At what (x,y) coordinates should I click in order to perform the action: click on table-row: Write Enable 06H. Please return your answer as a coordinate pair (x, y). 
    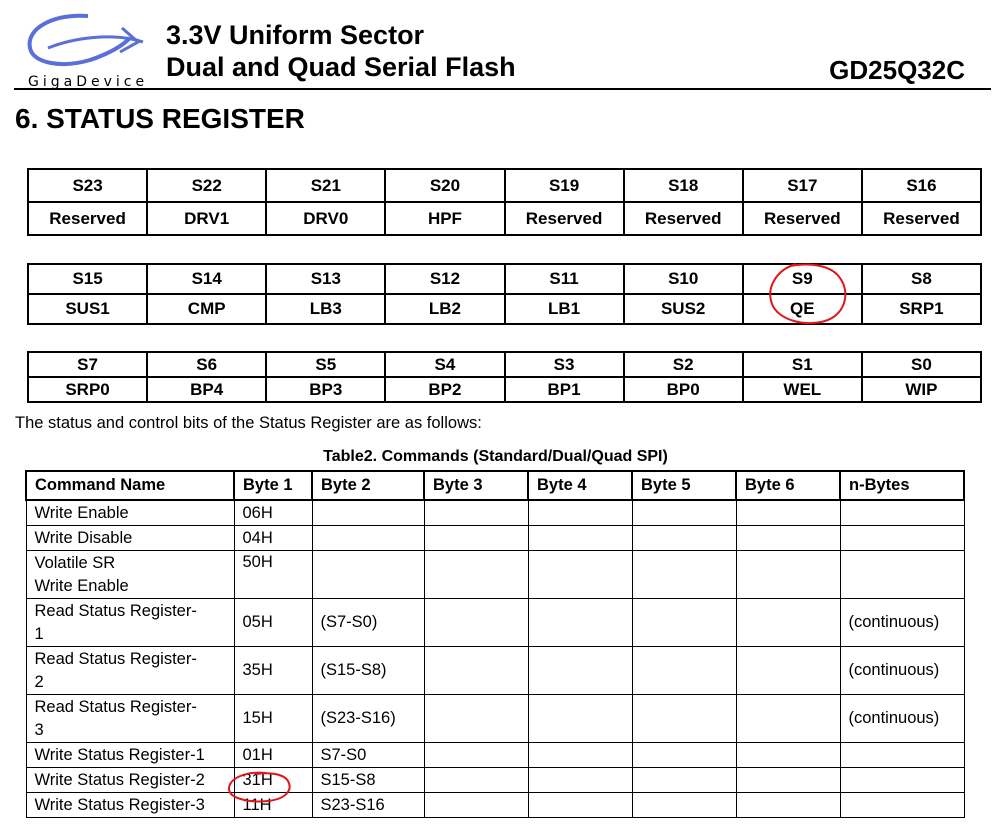
    Looking at the image, I should click on (495, 512).